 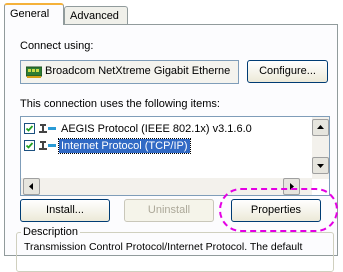 I want to click on uninstall-button: Uninstall, so click(x=169, y=210).